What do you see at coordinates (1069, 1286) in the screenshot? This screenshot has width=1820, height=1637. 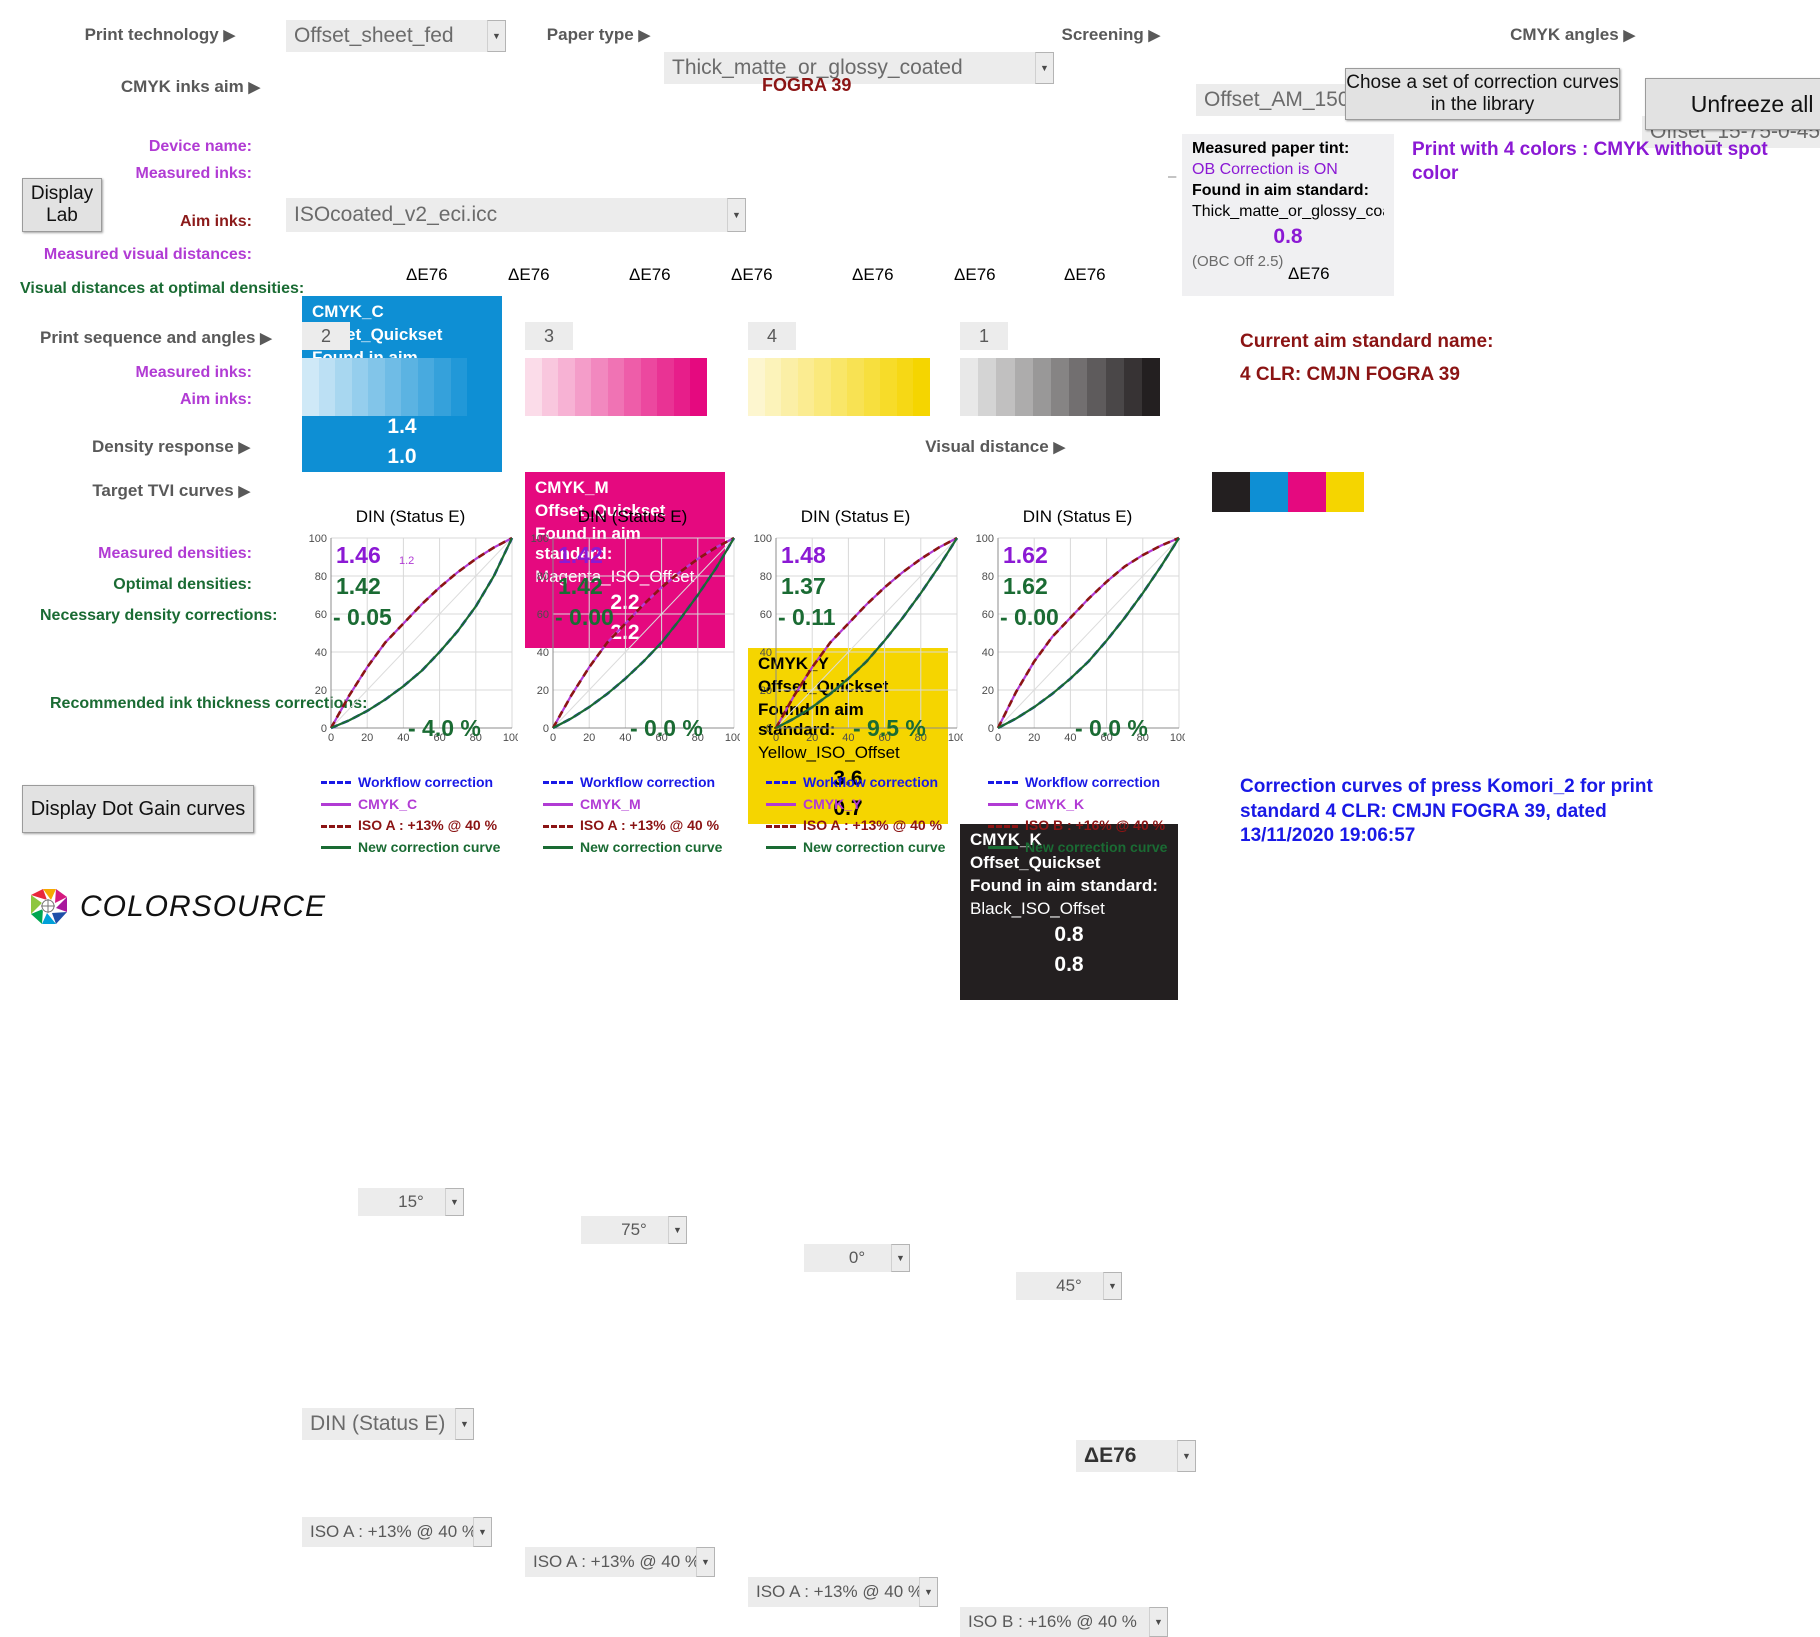 I see `print-angle-k: 45° ▼` at bounding box center [1069, 1286].